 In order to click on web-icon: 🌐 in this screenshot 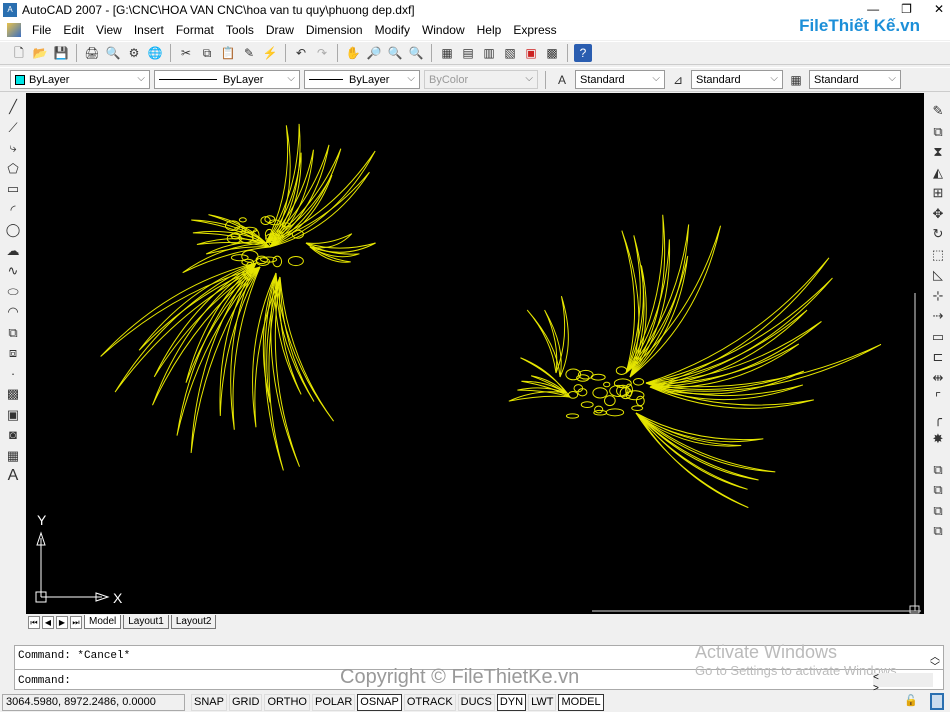, I will do `click(155, 53)`.